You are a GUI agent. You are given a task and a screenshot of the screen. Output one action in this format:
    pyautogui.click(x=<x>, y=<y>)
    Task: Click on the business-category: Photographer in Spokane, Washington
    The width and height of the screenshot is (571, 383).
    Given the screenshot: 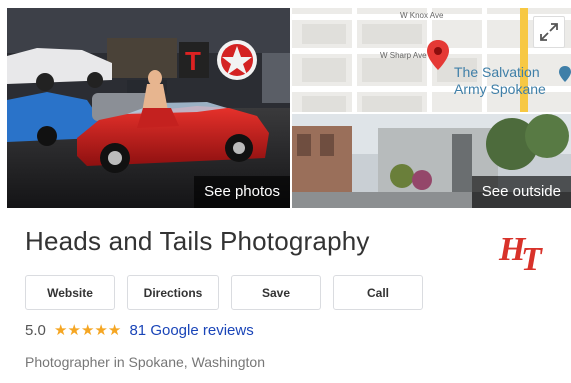 What is the action you would take?
    pyautogui.click(x=145, y=362)
    